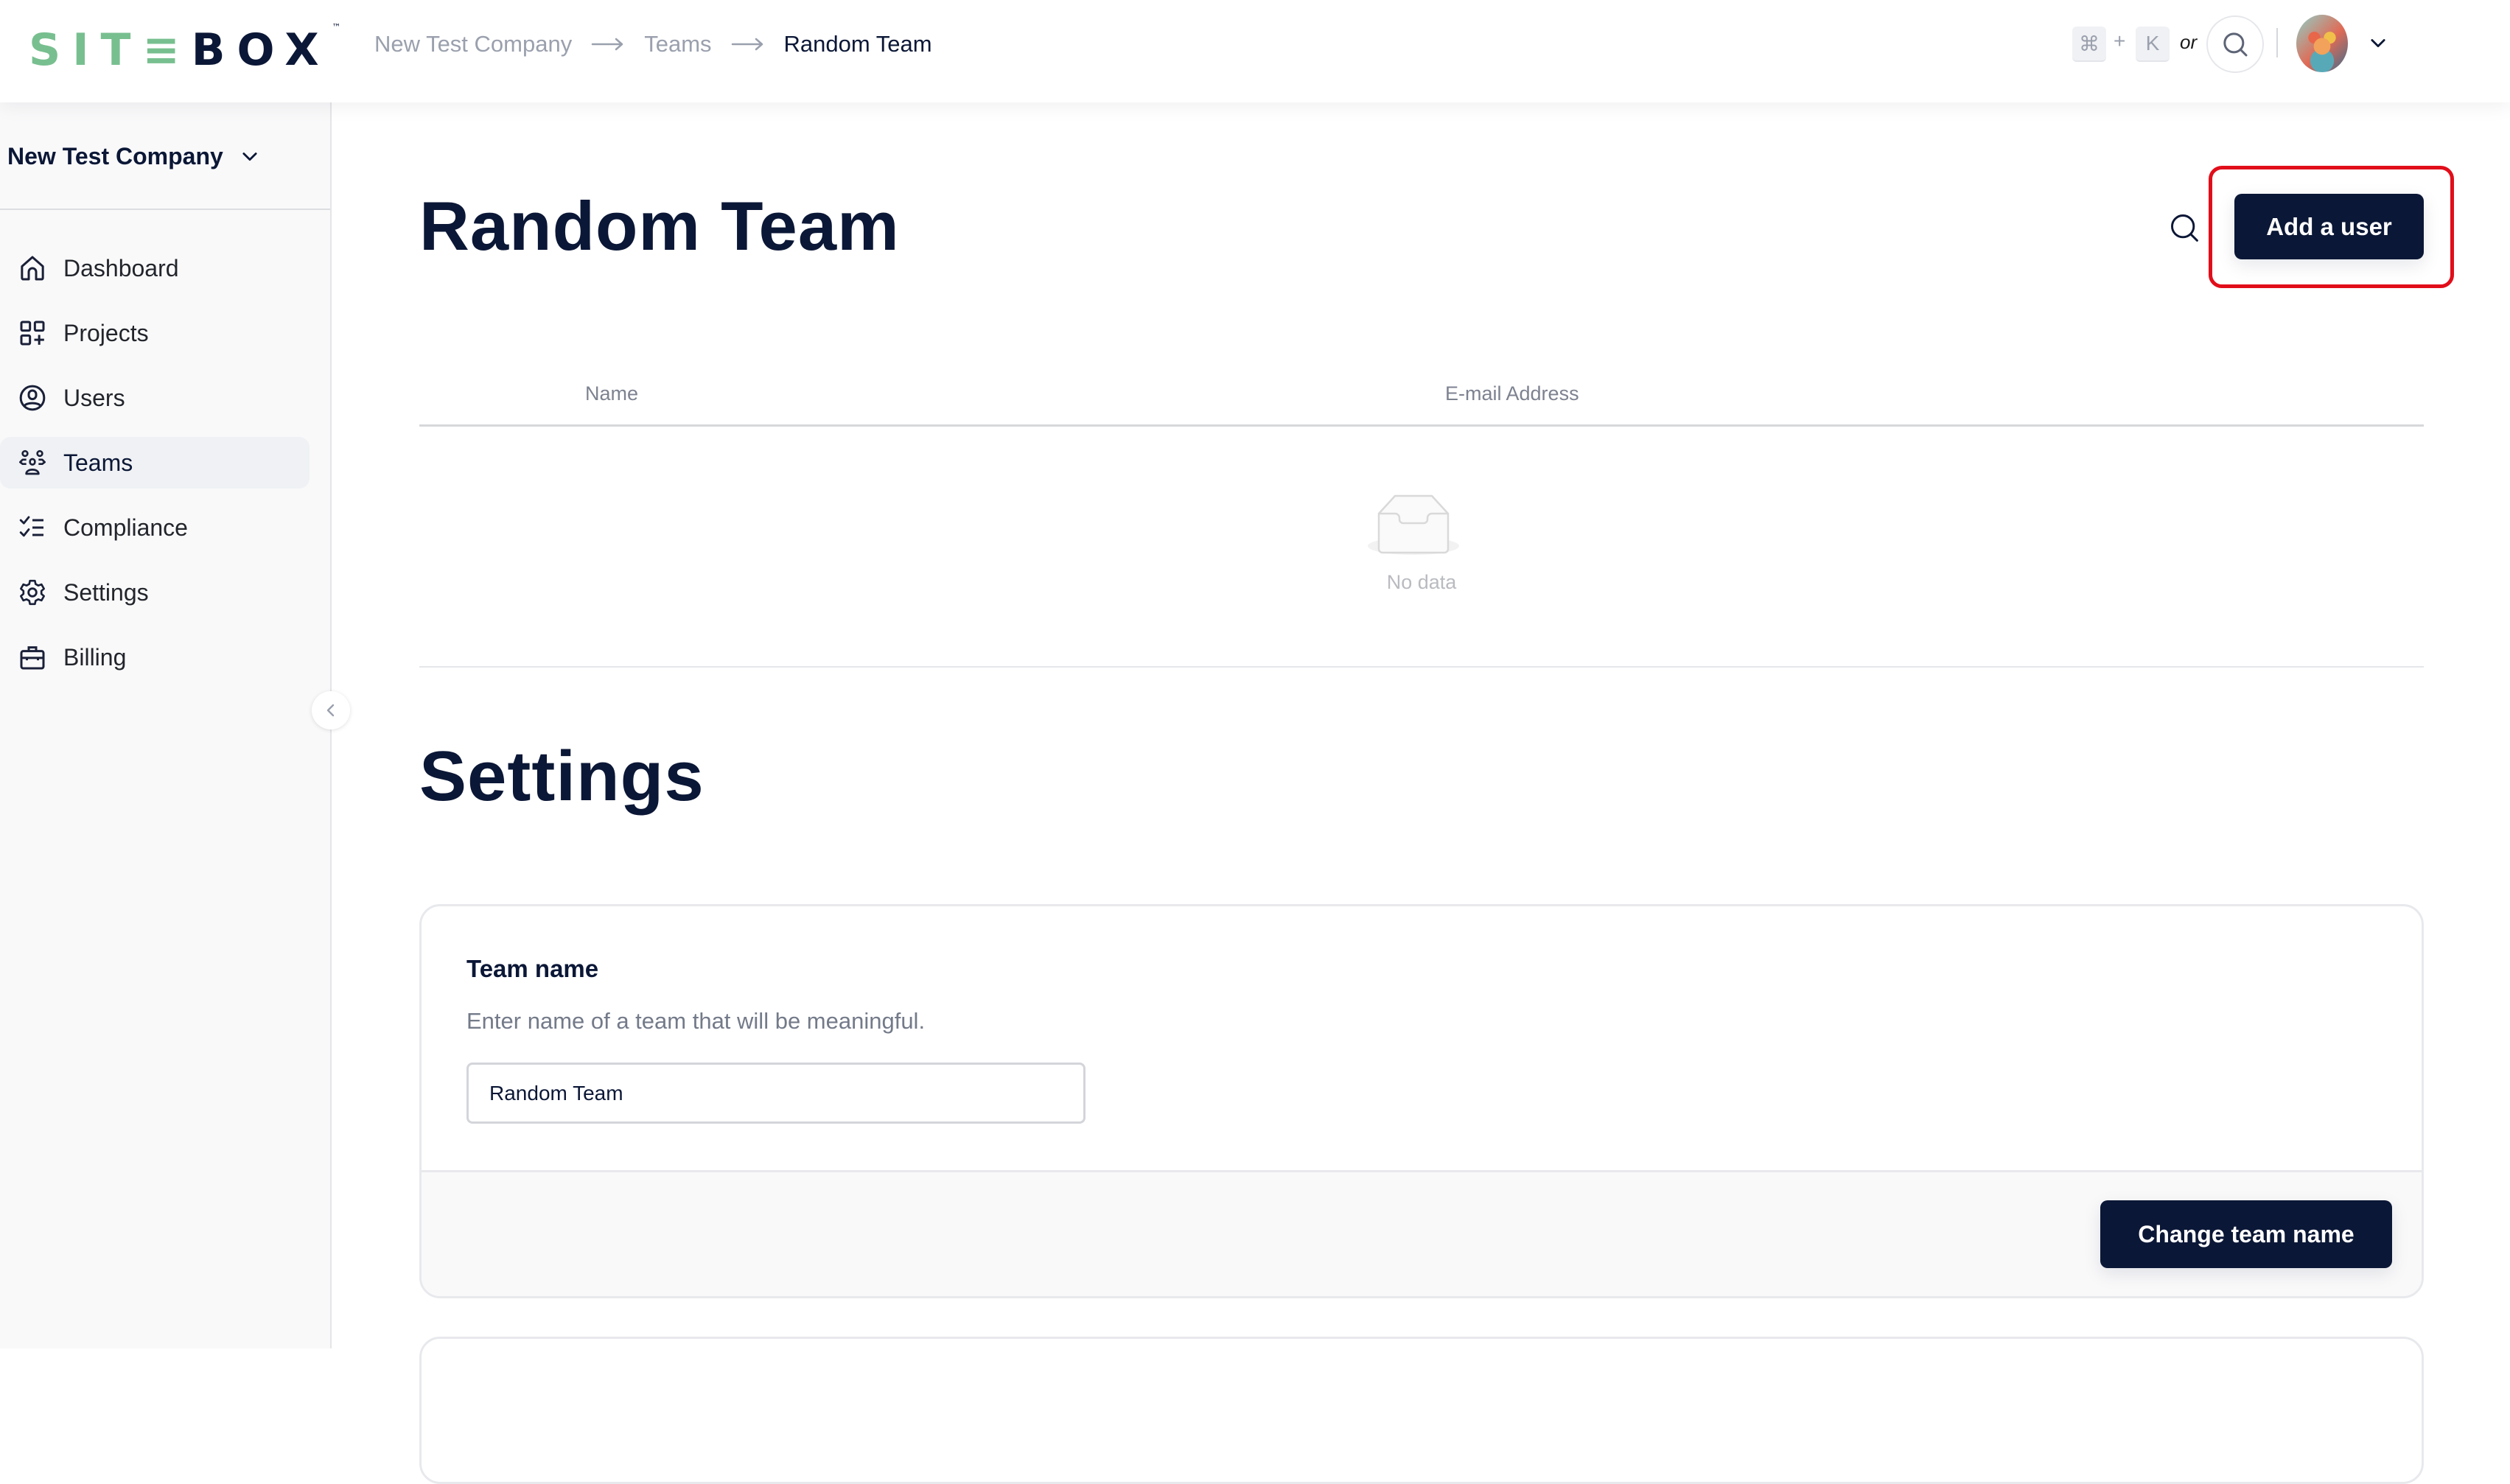 This screenshot has height=1484, width=2510. Describe the element at coordinates (2277, 42) in the screenshot. I see `header-divider` at that location.